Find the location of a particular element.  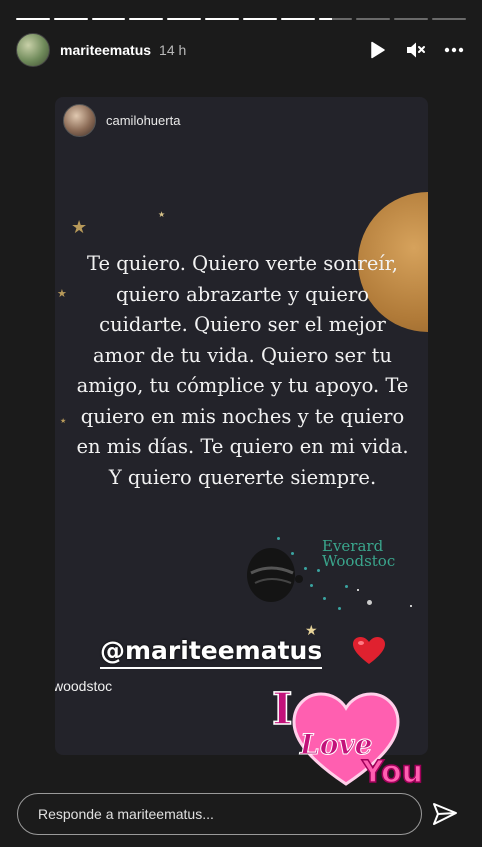

i-love-you-sticker: I Love You is located at coordinates (356, 737).